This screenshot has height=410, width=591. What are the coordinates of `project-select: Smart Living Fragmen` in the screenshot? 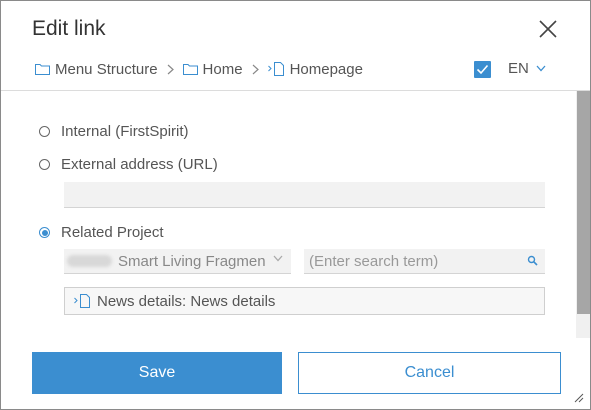 It's located at (177, 261).